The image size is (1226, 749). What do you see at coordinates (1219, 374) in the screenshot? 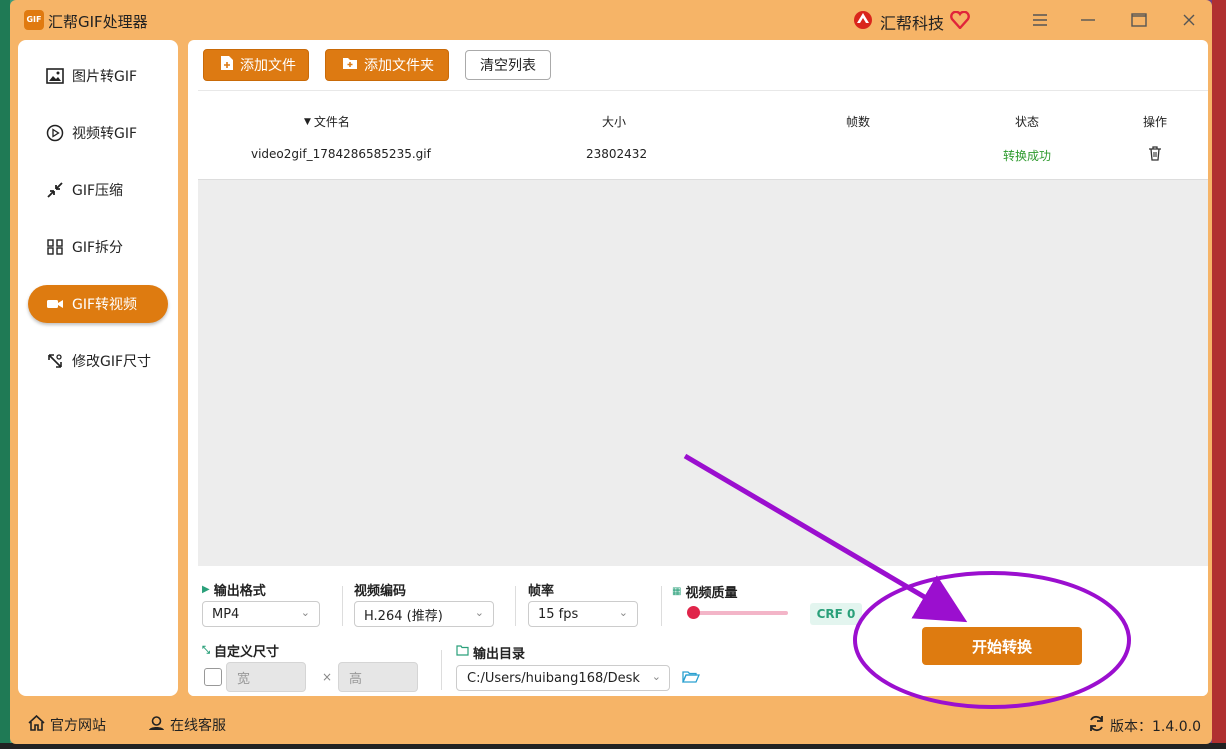
I see `desktop-right-edge` at bounding box center [1219, 374].